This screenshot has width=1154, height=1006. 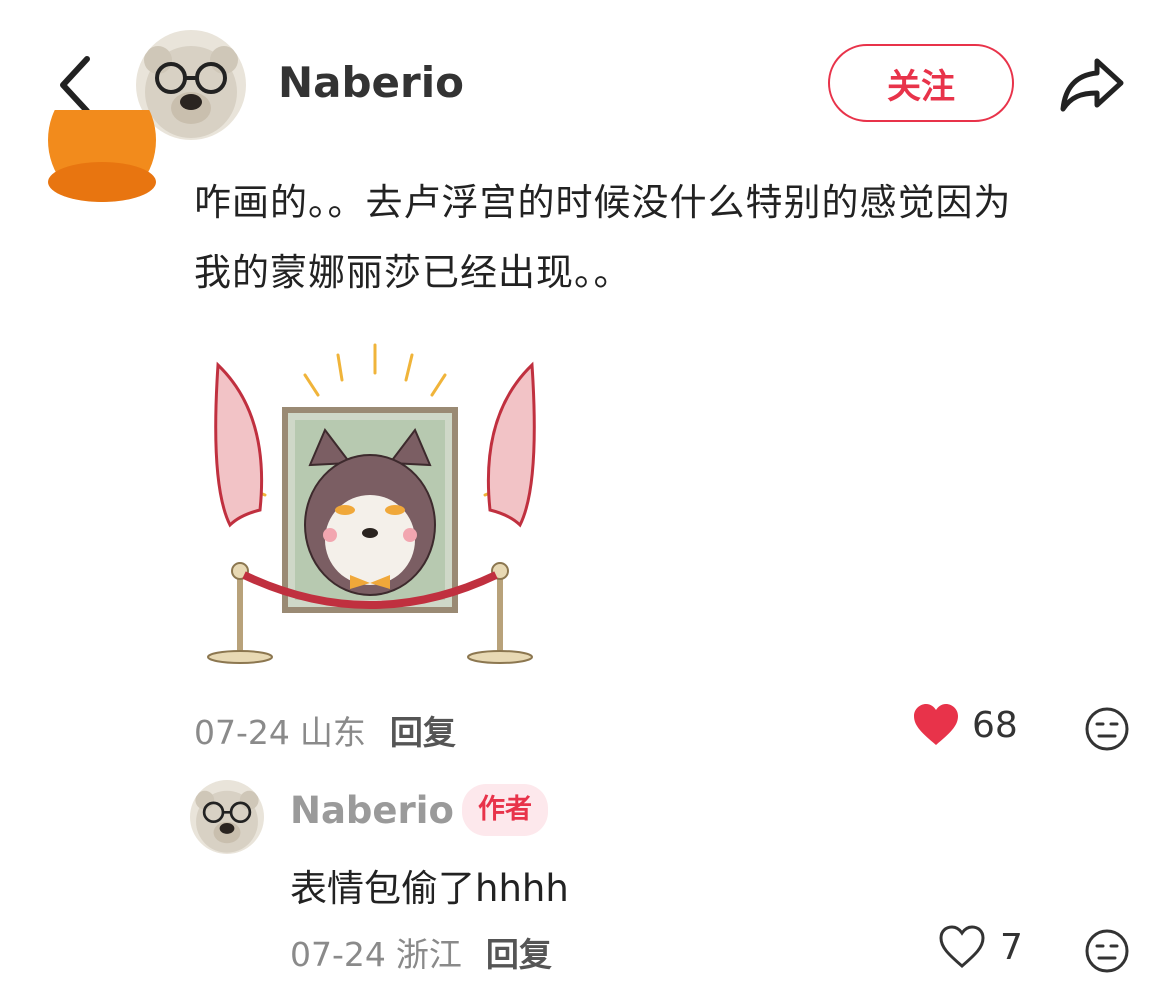 What do you see at coordinates (921, 83) in the screenshot?
I see `follow-button: 关注` at bounding box center [921, 83].